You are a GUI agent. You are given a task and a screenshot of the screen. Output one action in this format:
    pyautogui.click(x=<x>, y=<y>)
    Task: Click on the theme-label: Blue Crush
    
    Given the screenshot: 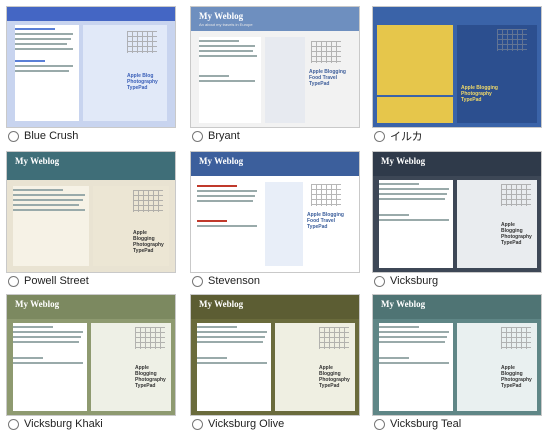 What is the action you would take?
    pyautogui.click(x=51, y=136)
    